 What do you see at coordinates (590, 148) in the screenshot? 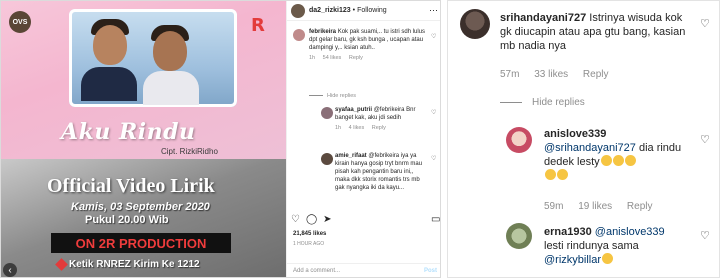
I see `comment-mention: @srihandayani727` at bounding box center [590, 148].